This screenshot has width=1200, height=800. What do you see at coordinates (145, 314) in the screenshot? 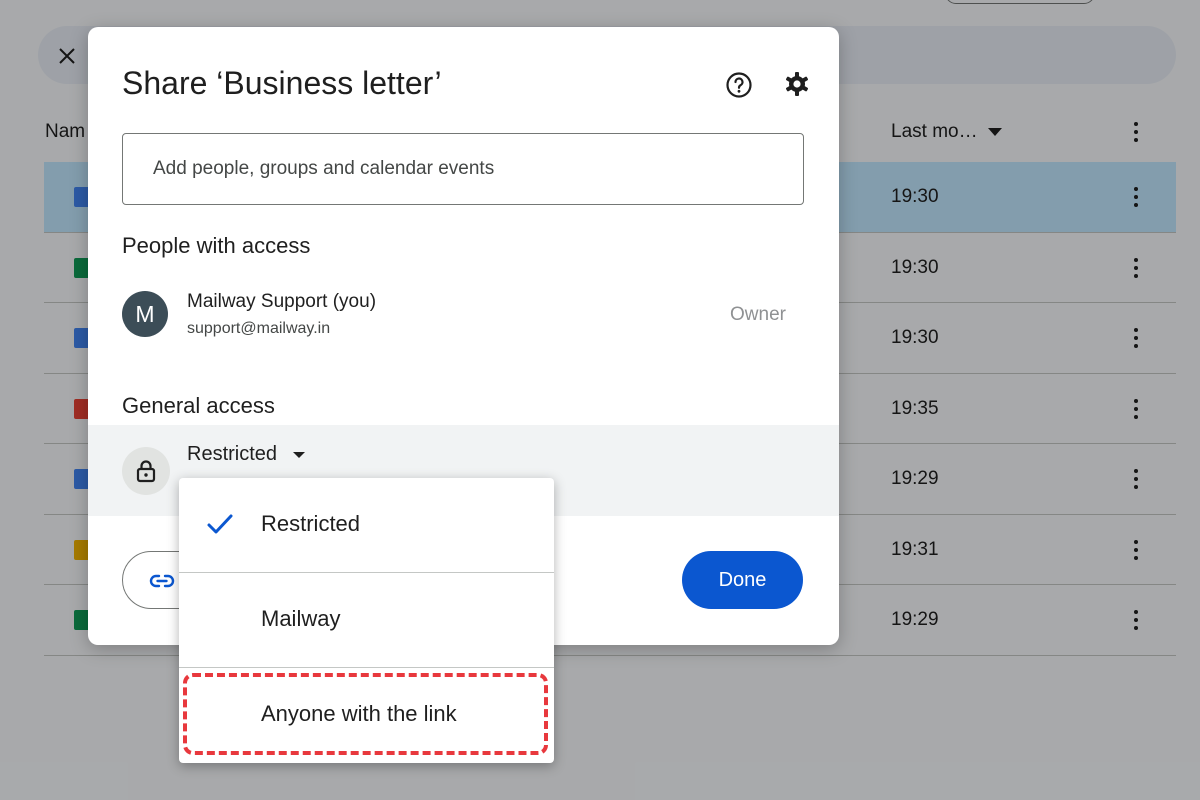
I see `avatar: M` at bounding box center [145, 314].